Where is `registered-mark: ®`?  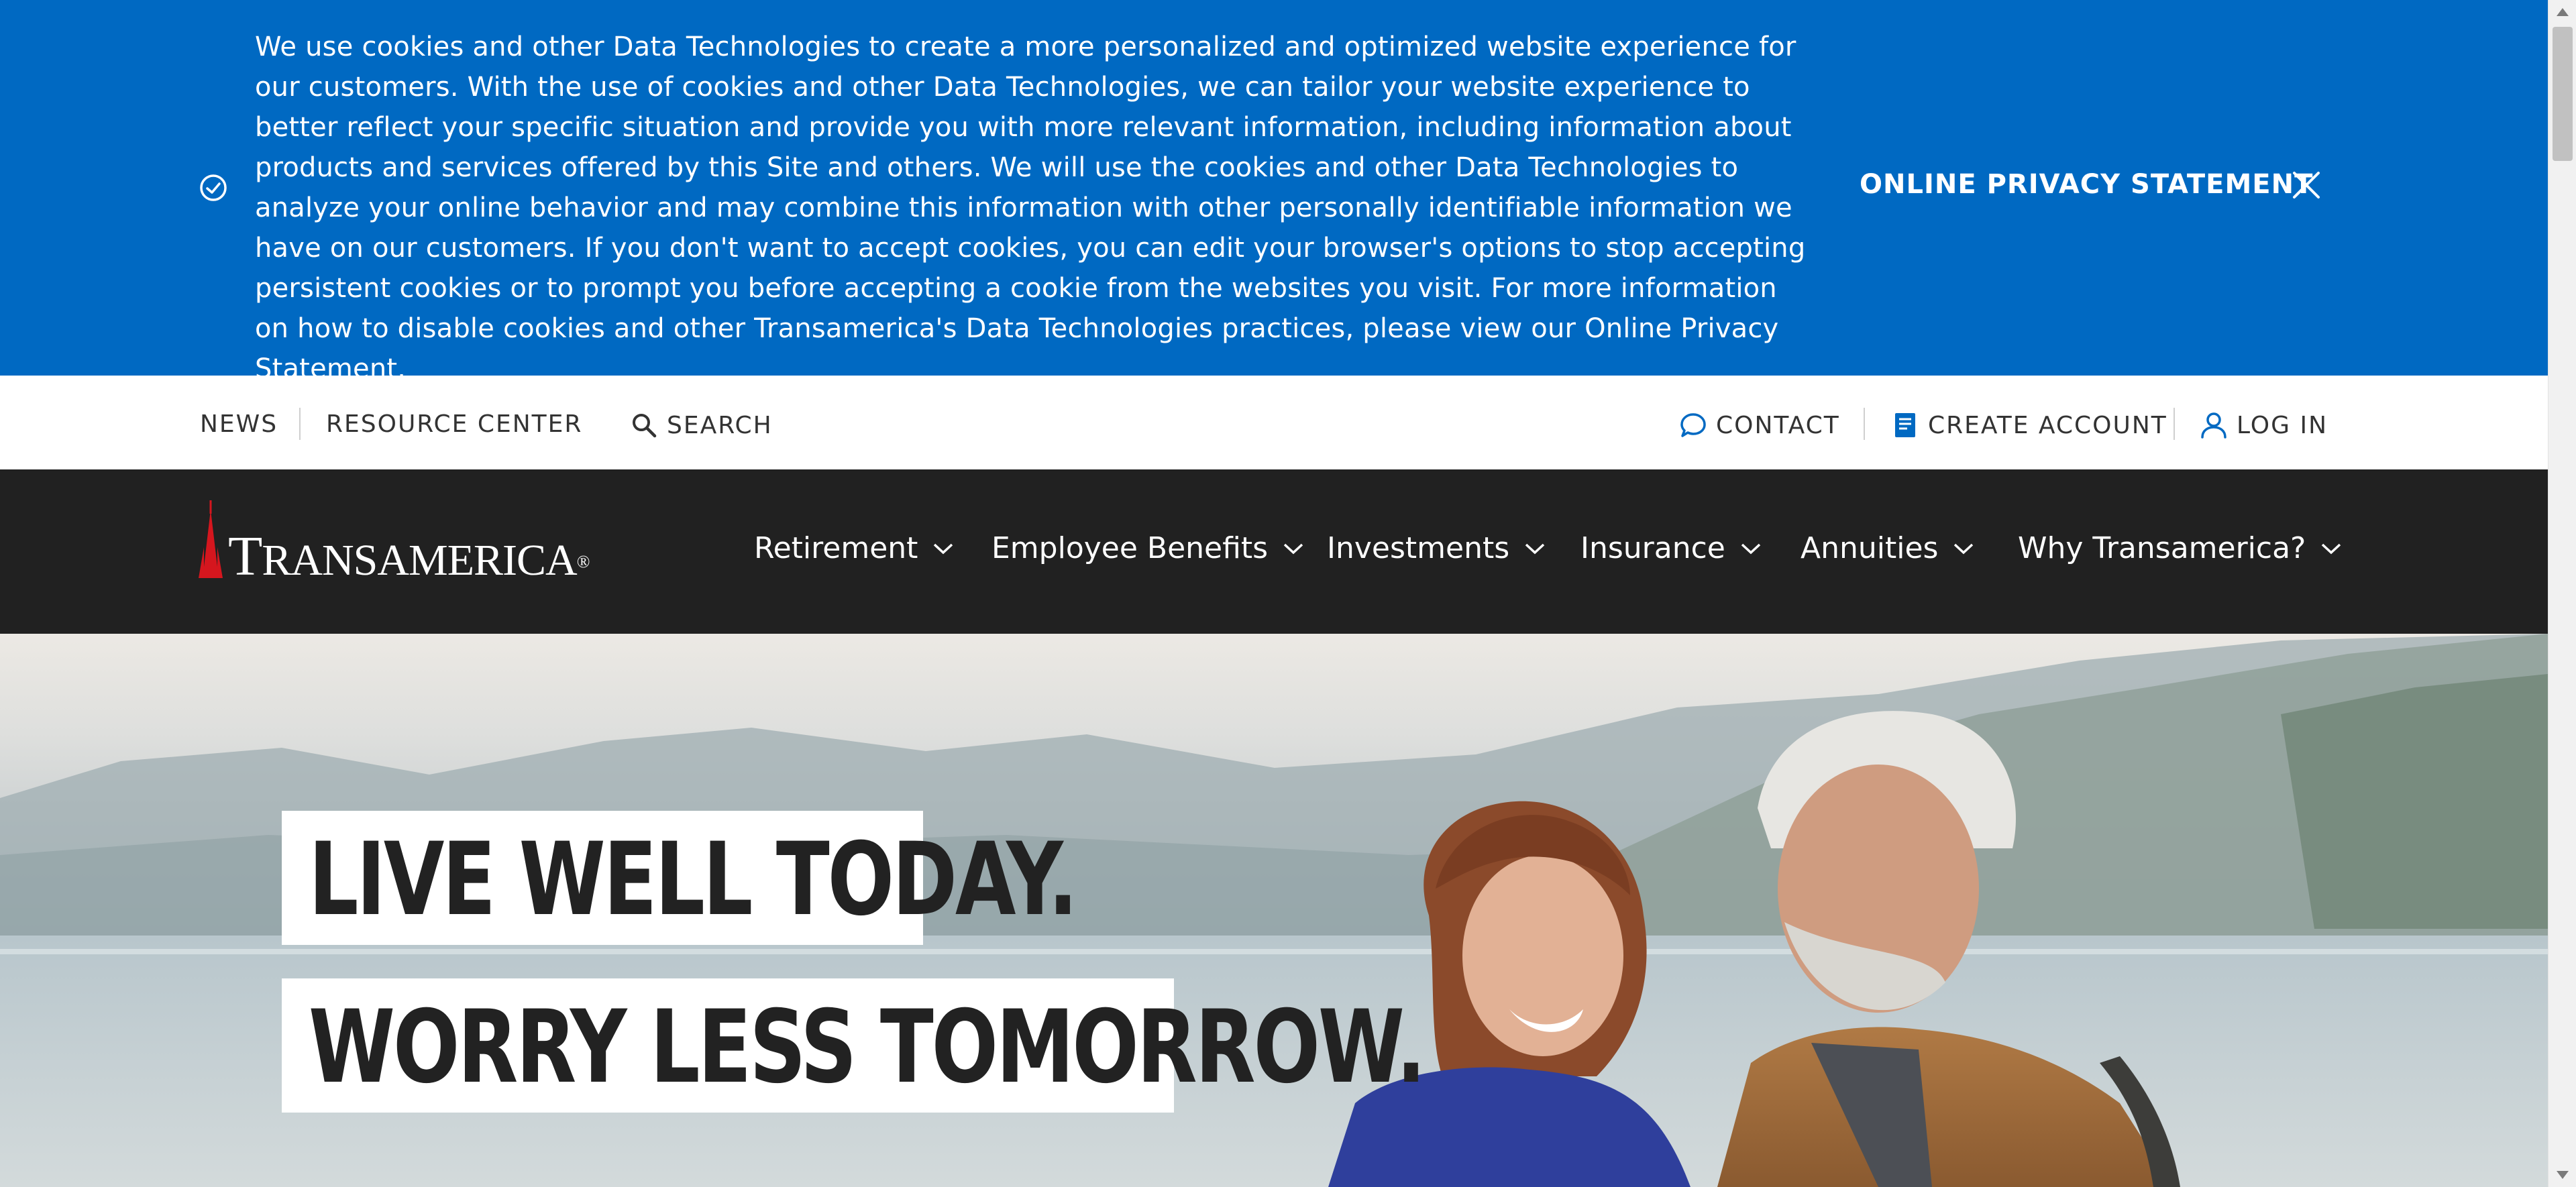
registered-mark: ® is located at coordinates (583, 561).